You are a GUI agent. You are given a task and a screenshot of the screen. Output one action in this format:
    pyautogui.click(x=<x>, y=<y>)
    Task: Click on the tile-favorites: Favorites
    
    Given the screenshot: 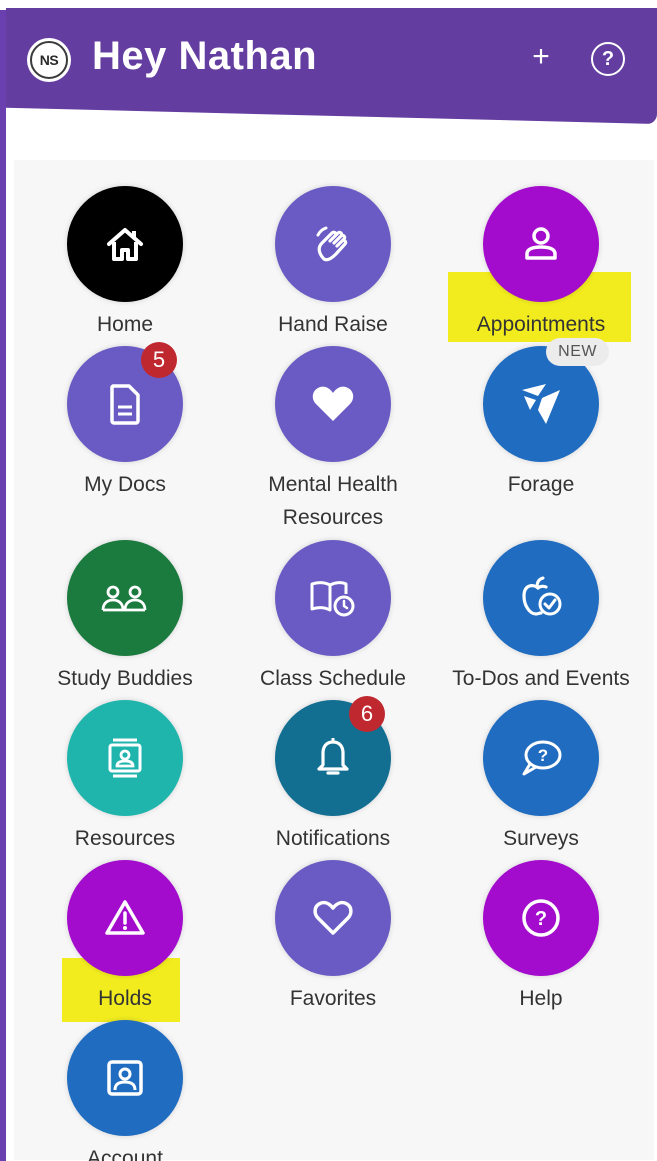 What is the action you would take?
    pyautogui.click(x=333, y=937)
    